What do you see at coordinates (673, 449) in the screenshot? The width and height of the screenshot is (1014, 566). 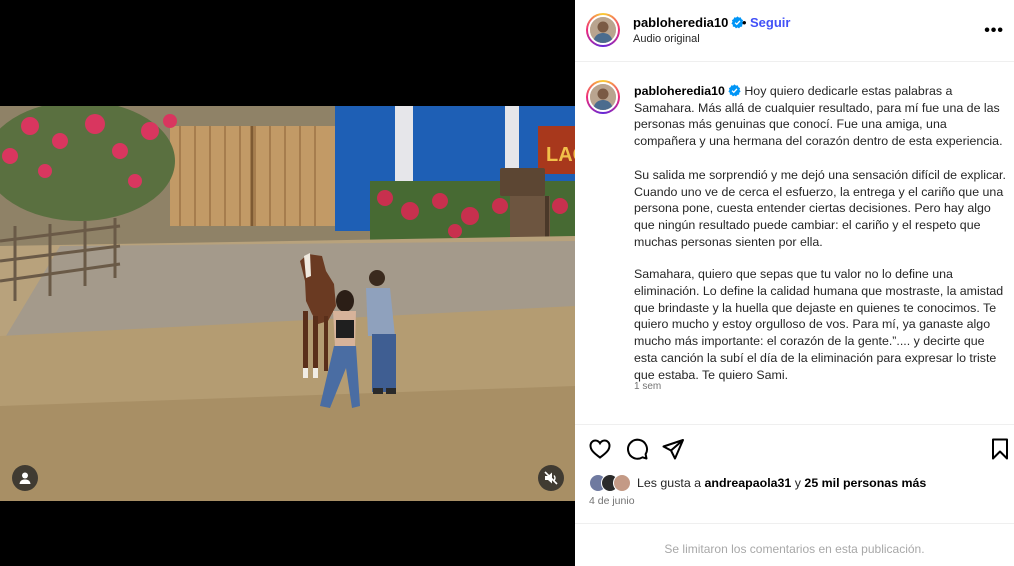 I see `paper-plane-icon` at bounding box center [673, 449].